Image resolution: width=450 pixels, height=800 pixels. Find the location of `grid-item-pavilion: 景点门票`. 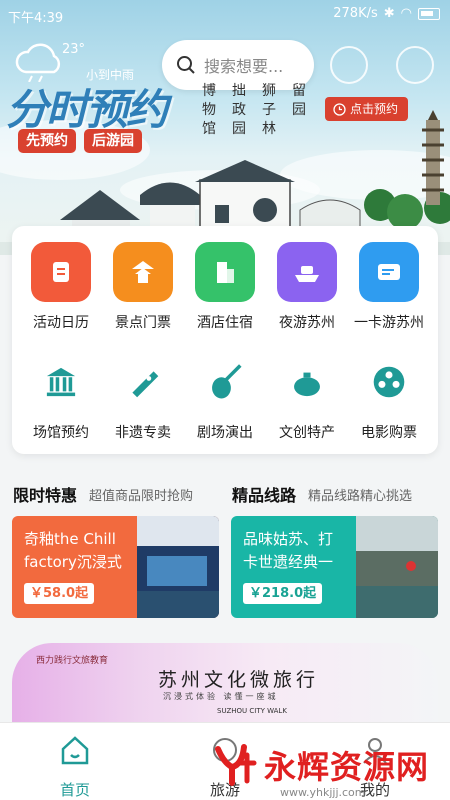

grid-item-pavilion: 景点门票 is located at coordinates (143, 287).